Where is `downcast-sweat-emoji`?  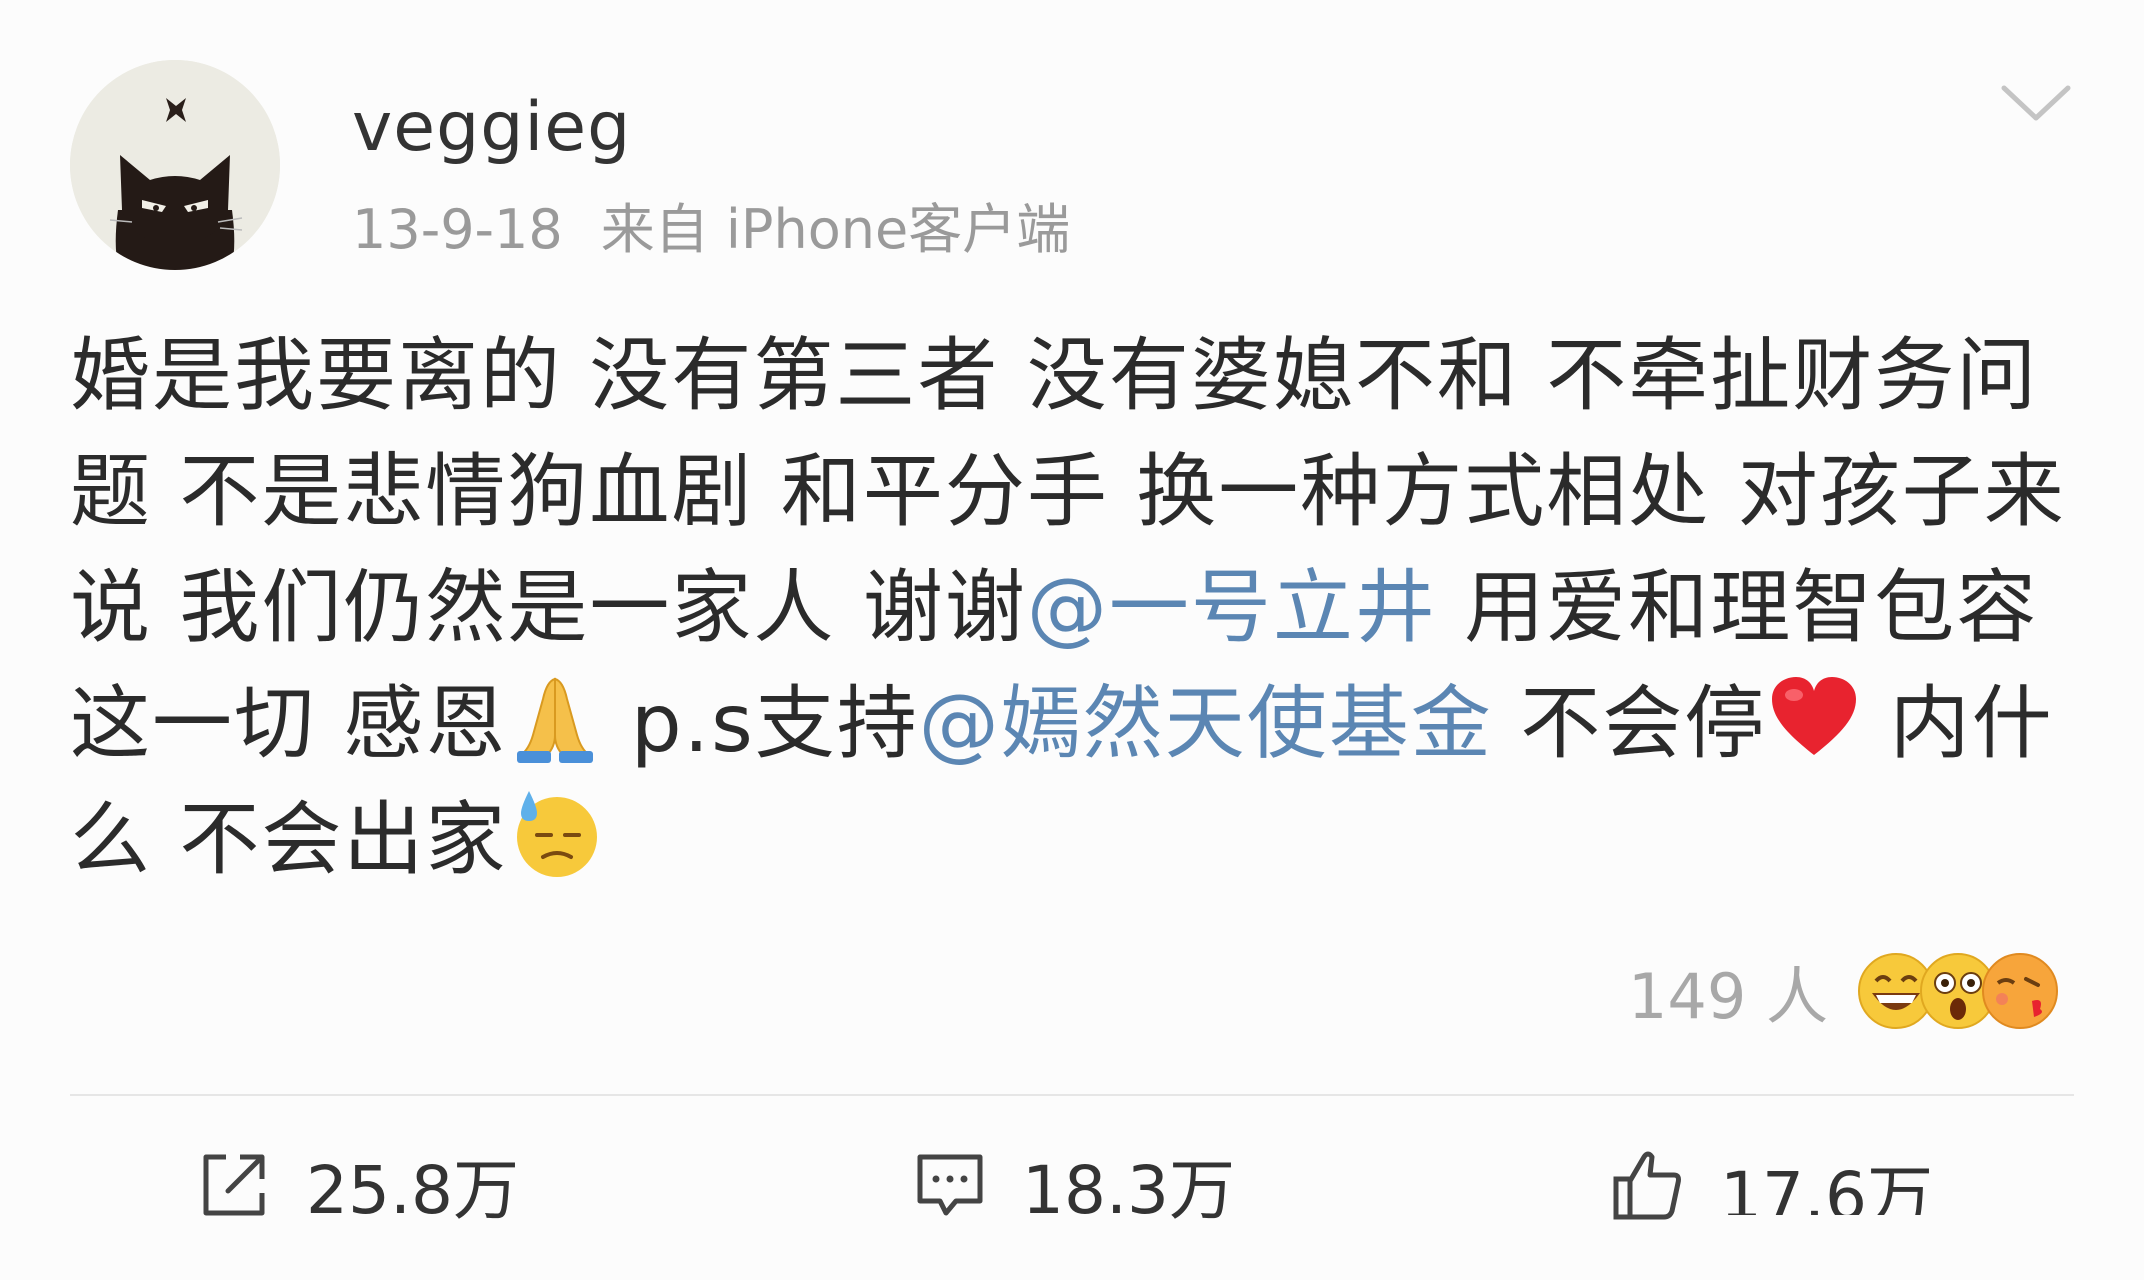
downcast-sweat-emoji is located at coordinates (555, 833).